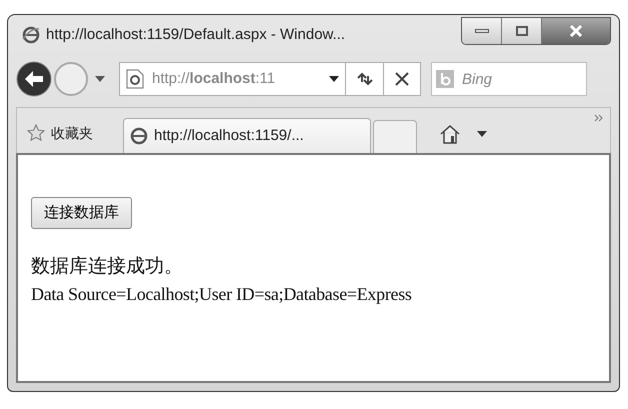 The image size is (628, 409). What do you see at coordinates (522, 31) in the screenshot?
I see `maximize-button` at bounding box center [522, 31].